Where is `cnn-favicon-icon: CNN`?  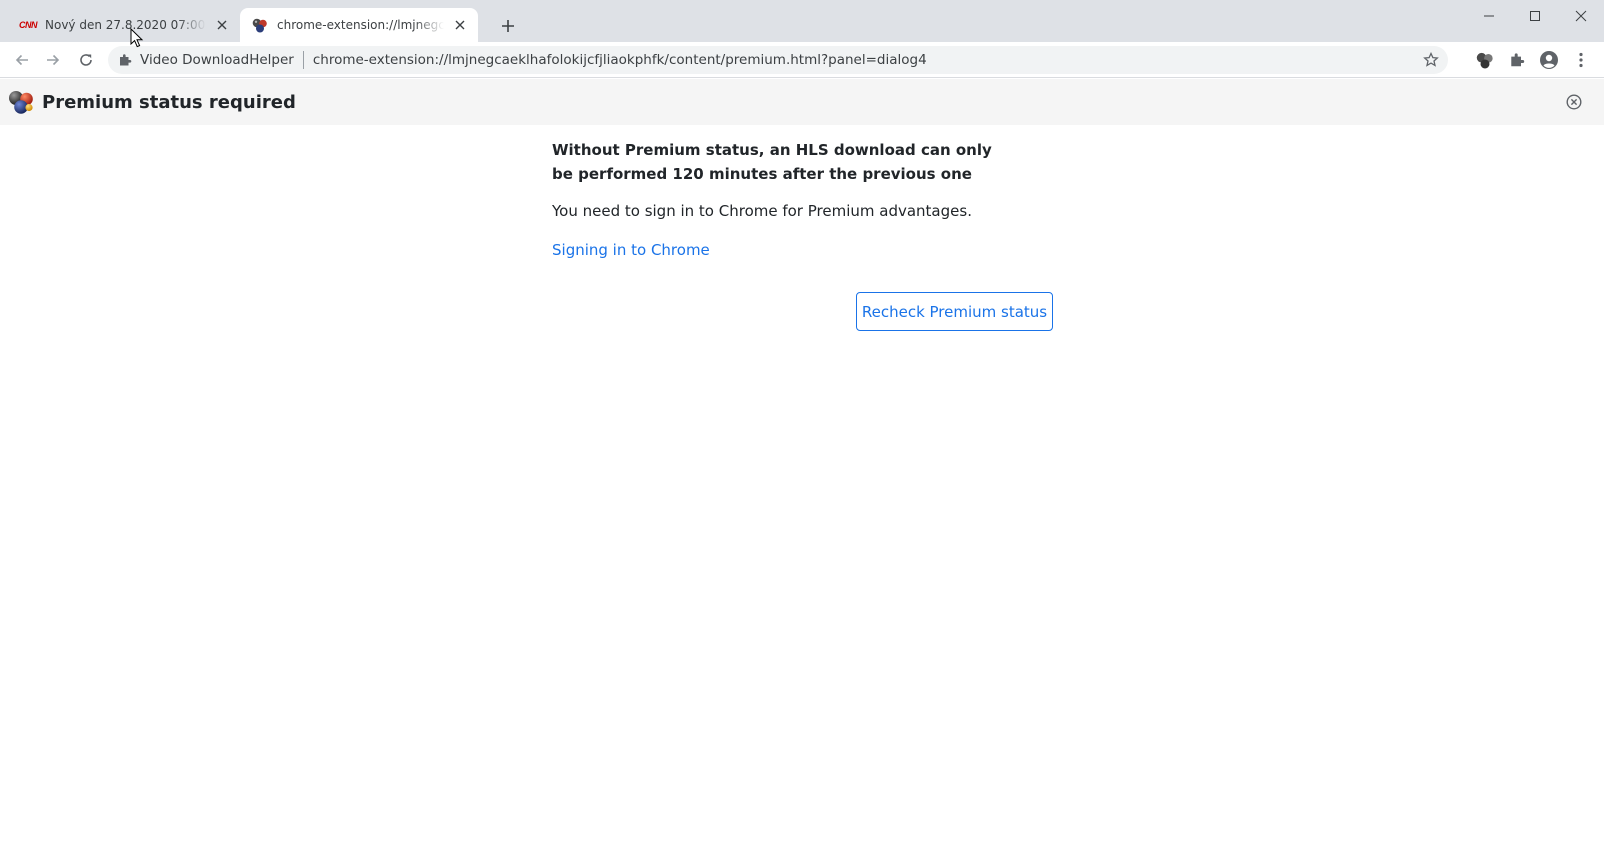
cnn-favicon-icon: CNN is located at coordinates (28, 25).